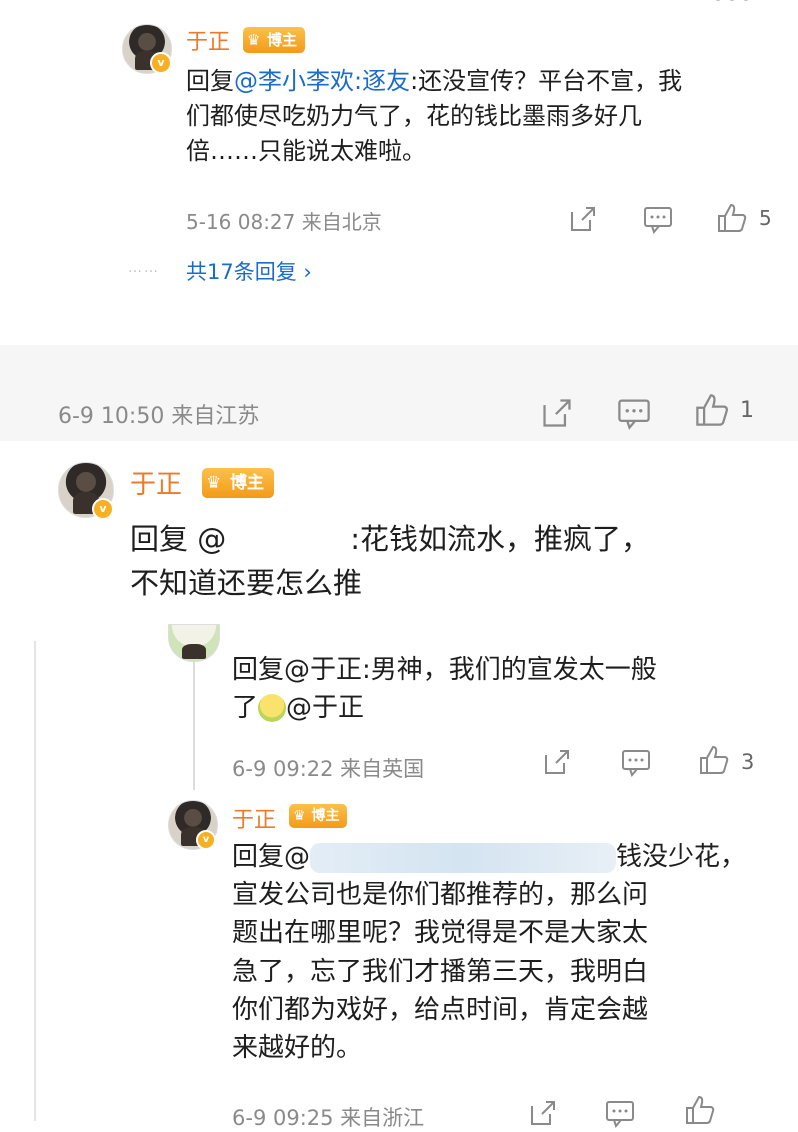 This screenshot has height=1132, width=798. Describe the element at coordinates (328, 769) in the screenshot. I see `reply-meta: 6-9 09:22 来自英国` at that location.